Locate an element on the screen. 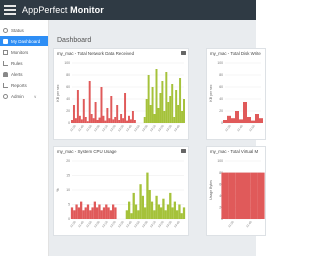  x-tick-label: 13:30 is located at coordinates (169, 224).